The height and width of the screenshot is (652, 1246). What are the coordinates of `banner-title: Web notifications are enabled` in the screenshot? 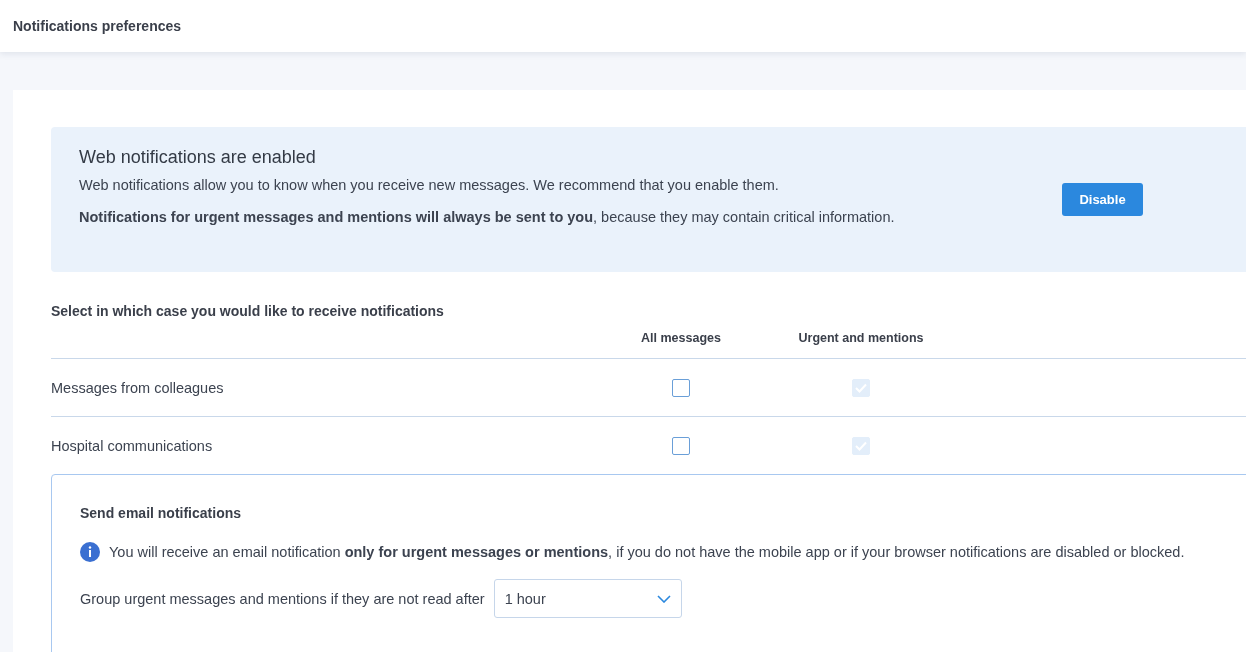 It's located at (198, 157).